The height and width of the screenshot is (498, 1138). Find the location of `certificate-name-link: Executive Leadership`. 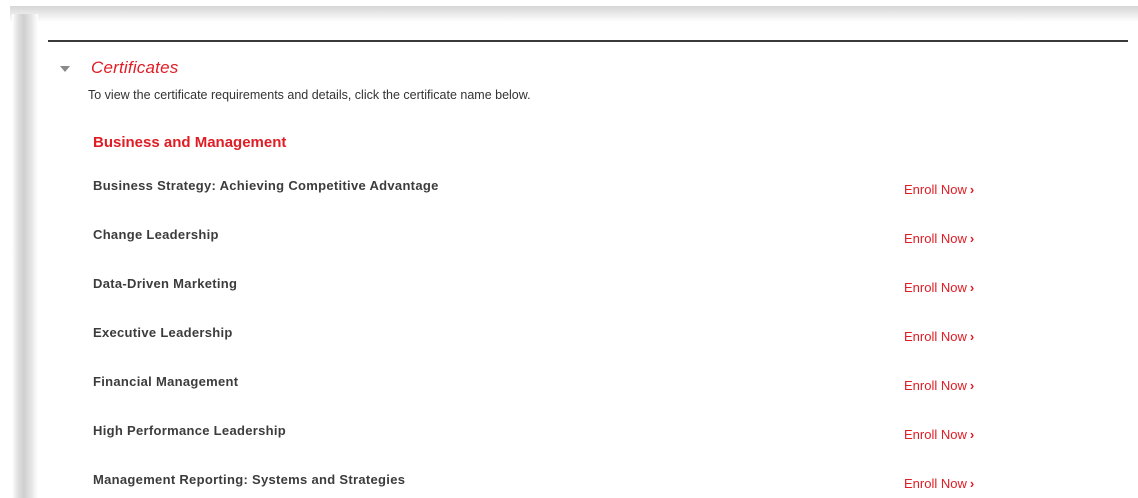

certificate-name-link: Executive Leadership is located at coordinates (163, 332).